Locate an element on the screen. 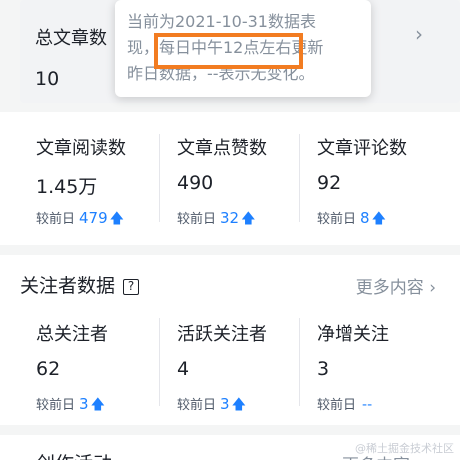  stat-compare: 较前日 8 🡅 is located at coordinates (351, 220).